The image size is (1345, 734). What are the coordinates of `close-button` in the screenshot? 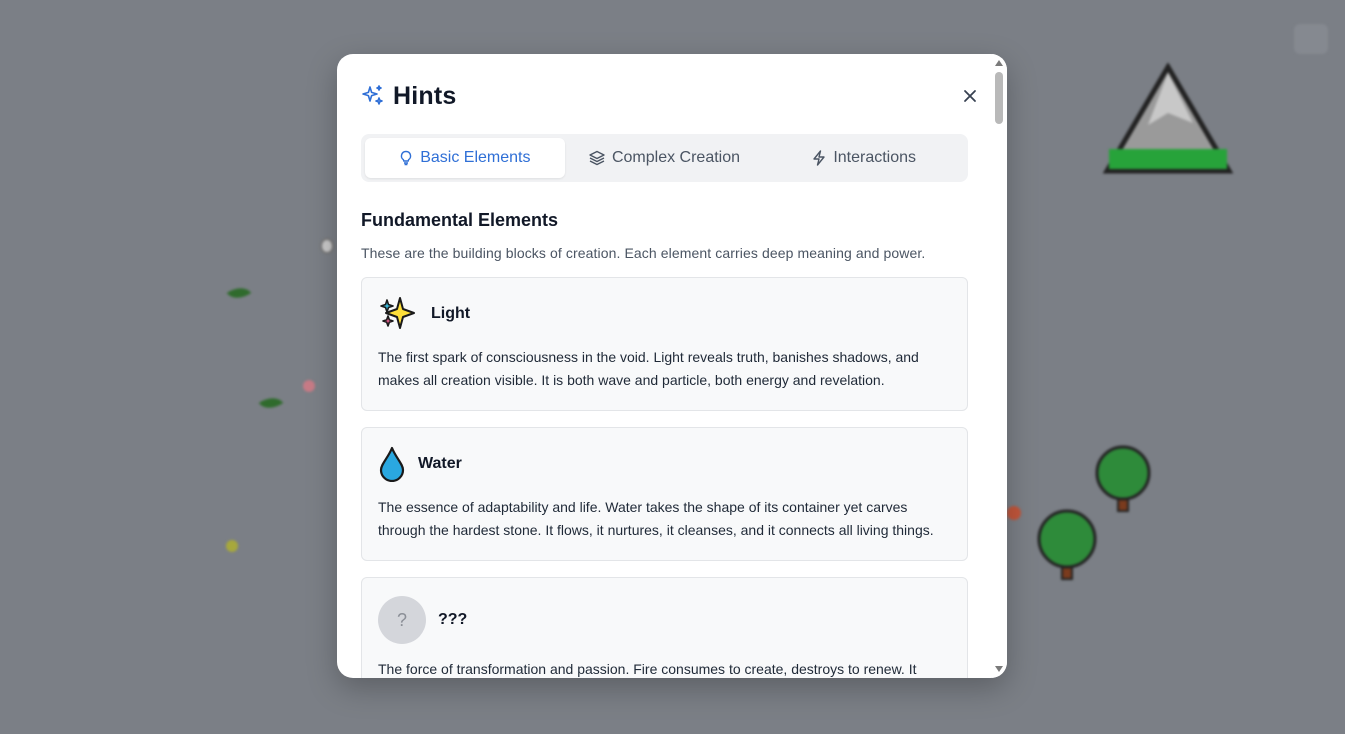 It's located at (970, 96).